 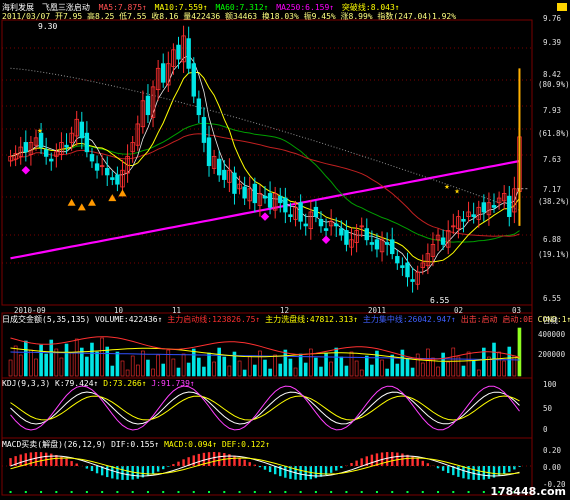 I want to click on low-price-label: 6.55, so click(x=440, y=300).